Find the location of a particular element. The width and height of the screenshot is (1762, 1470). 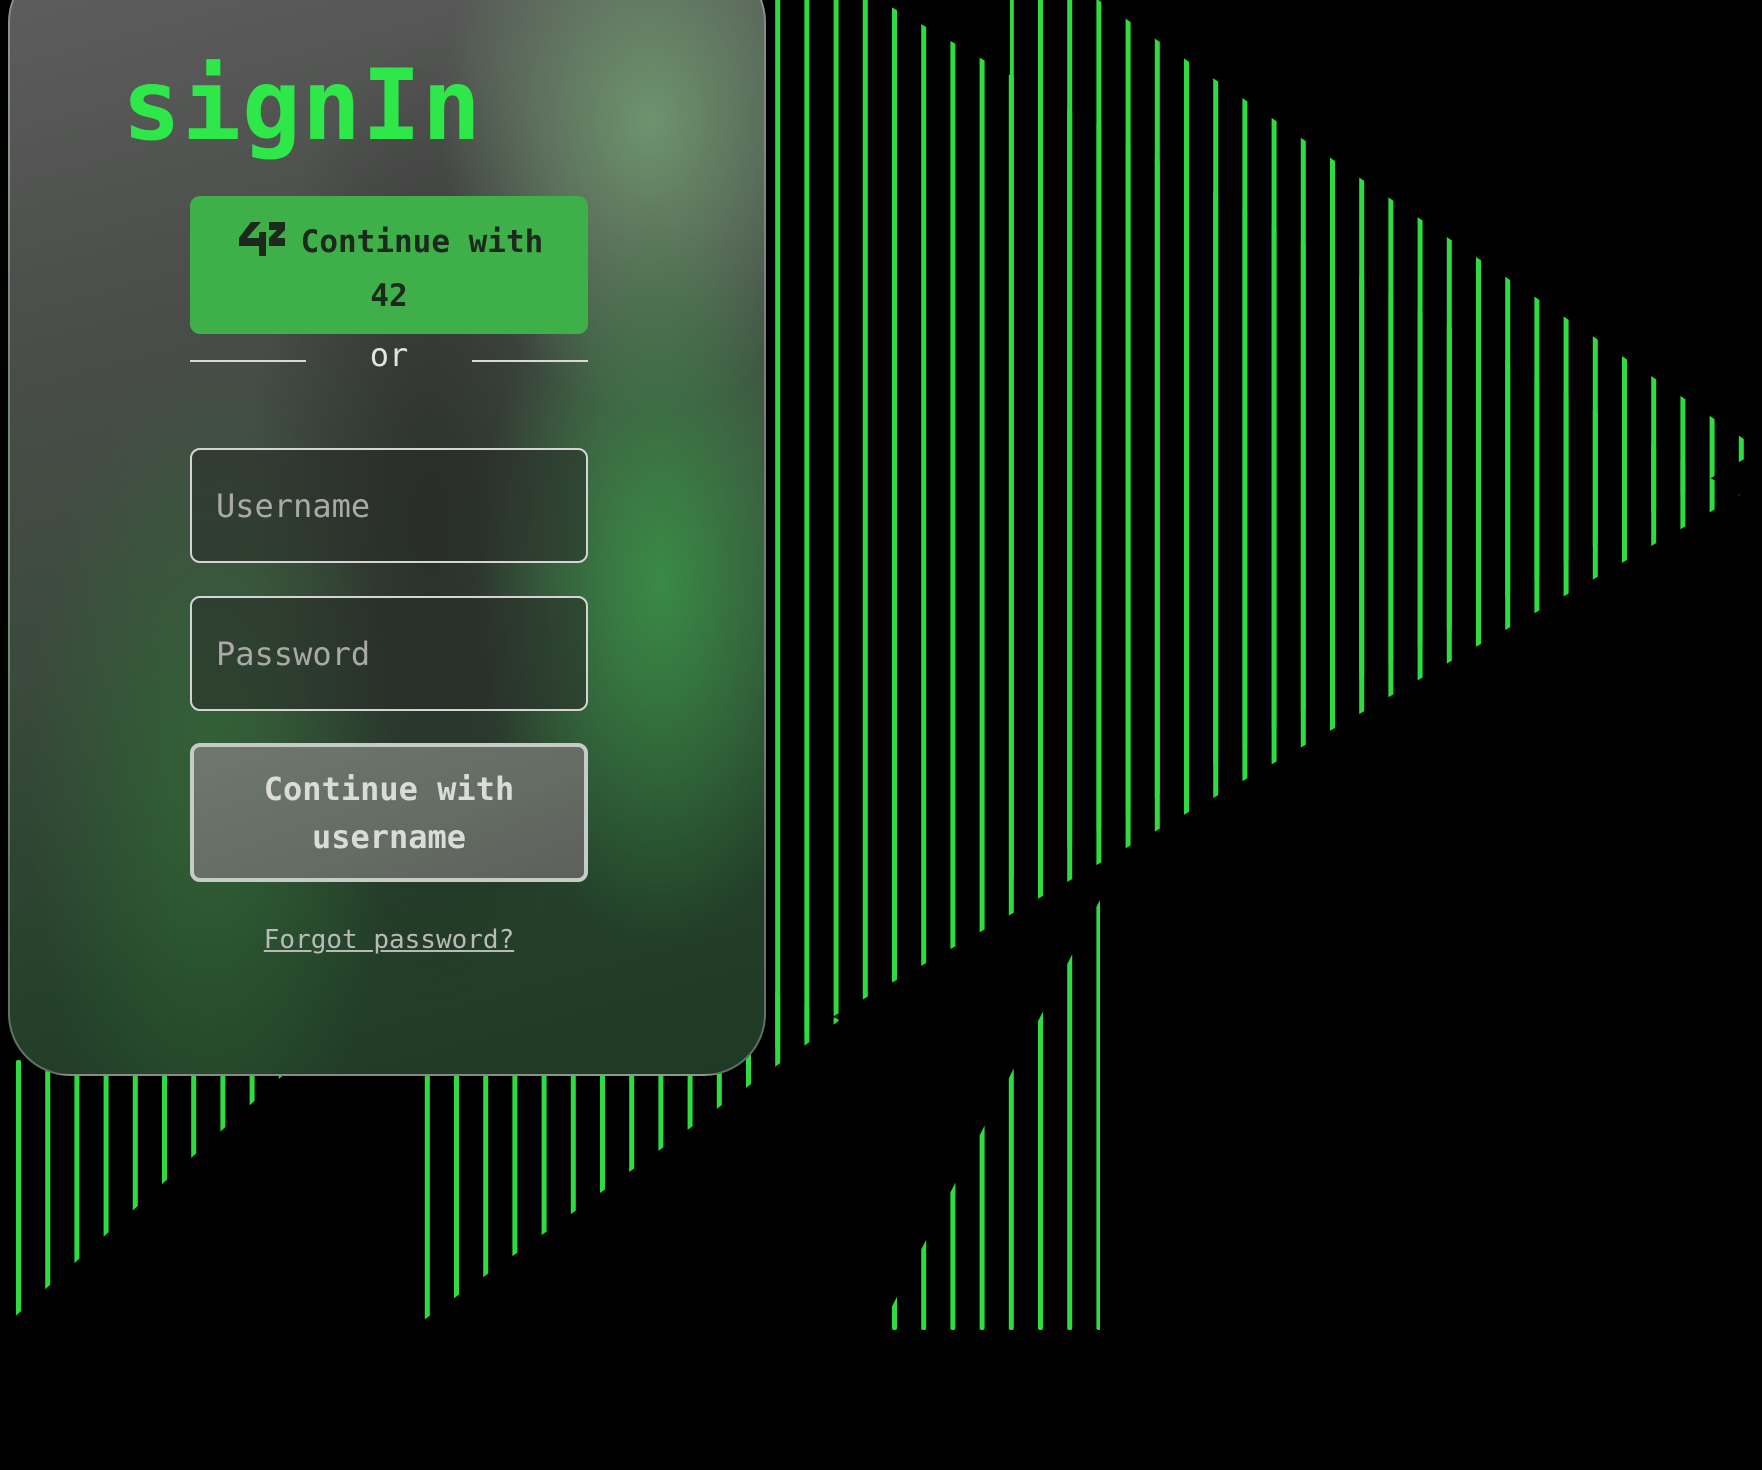

username-input is located at coordinates (389, 505).